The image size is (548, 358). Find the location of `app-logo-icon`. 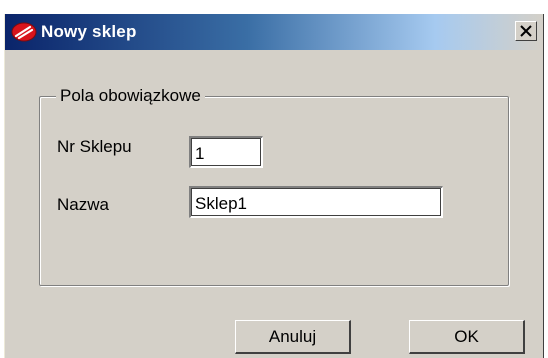

app-logo-icon is located at coordinates (24, 32).